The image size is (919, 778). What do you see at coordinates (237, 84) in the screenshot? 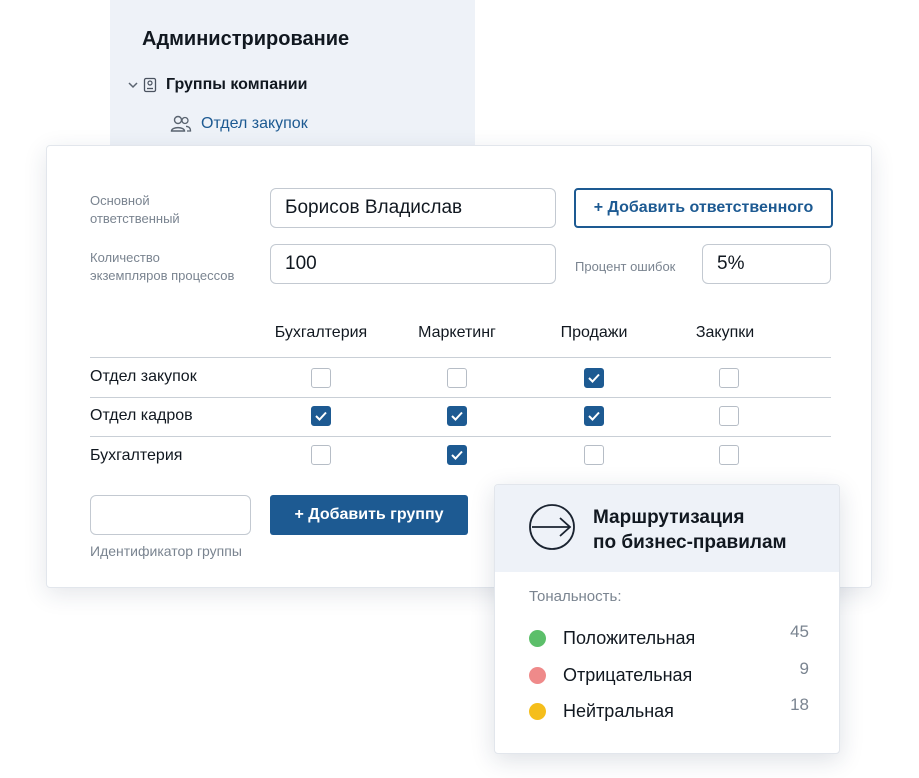
I see `tree-item-label: Группы компании` at bounding box center [237, 84].